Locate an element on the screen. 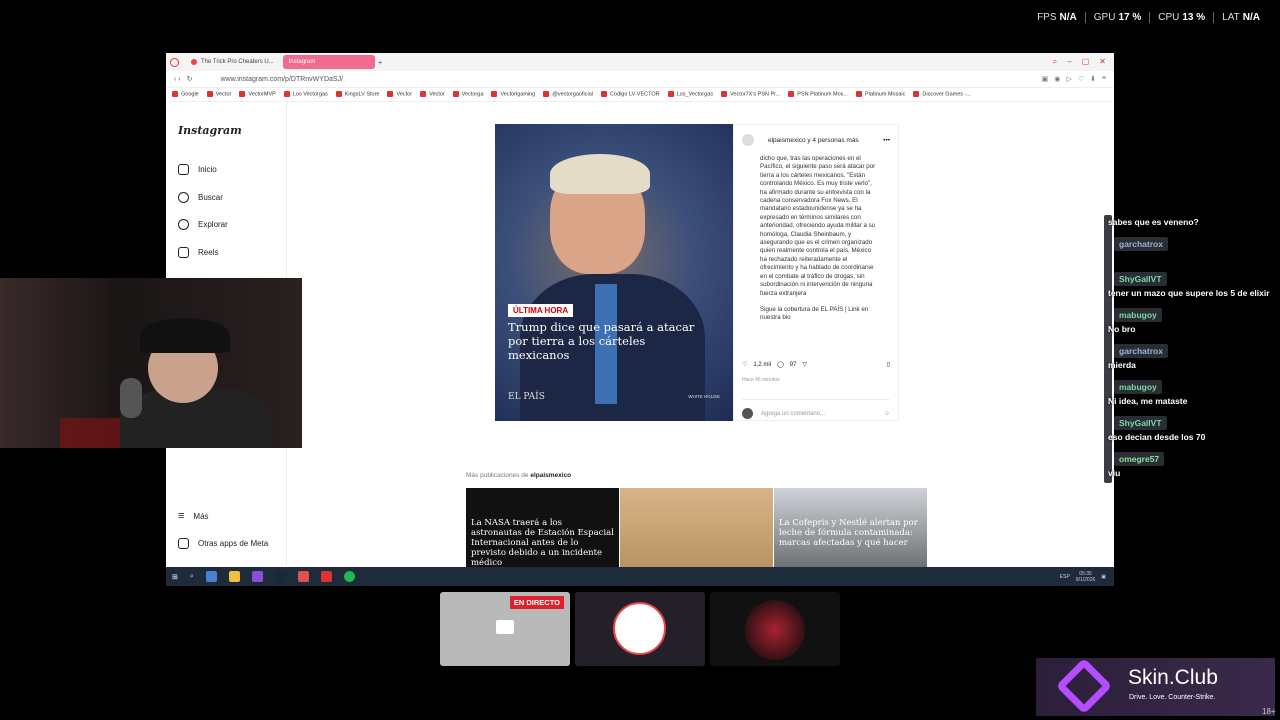  search-icon is located at coordinates (183, 197).